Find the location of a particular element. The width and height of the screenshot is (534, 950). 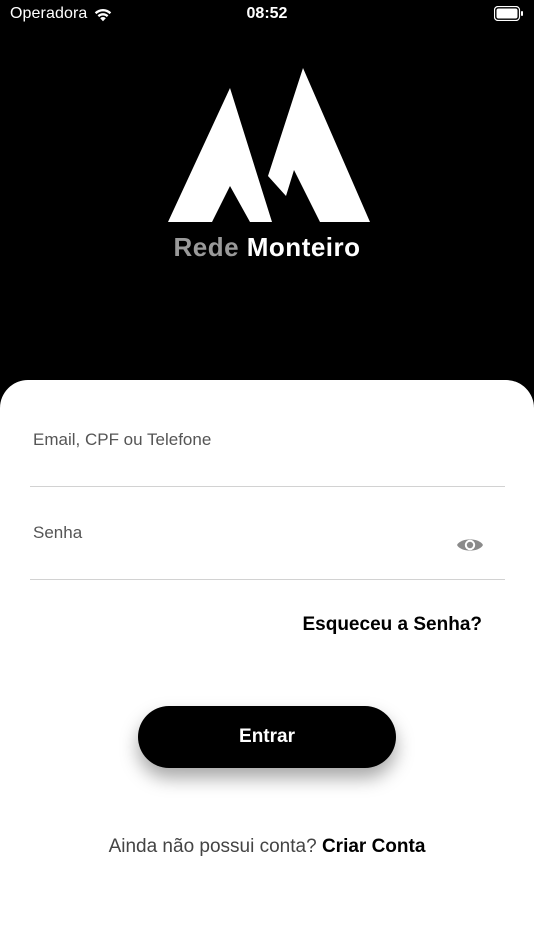

brand-name: Rede Monteiro is located at coordinates (267, 247).